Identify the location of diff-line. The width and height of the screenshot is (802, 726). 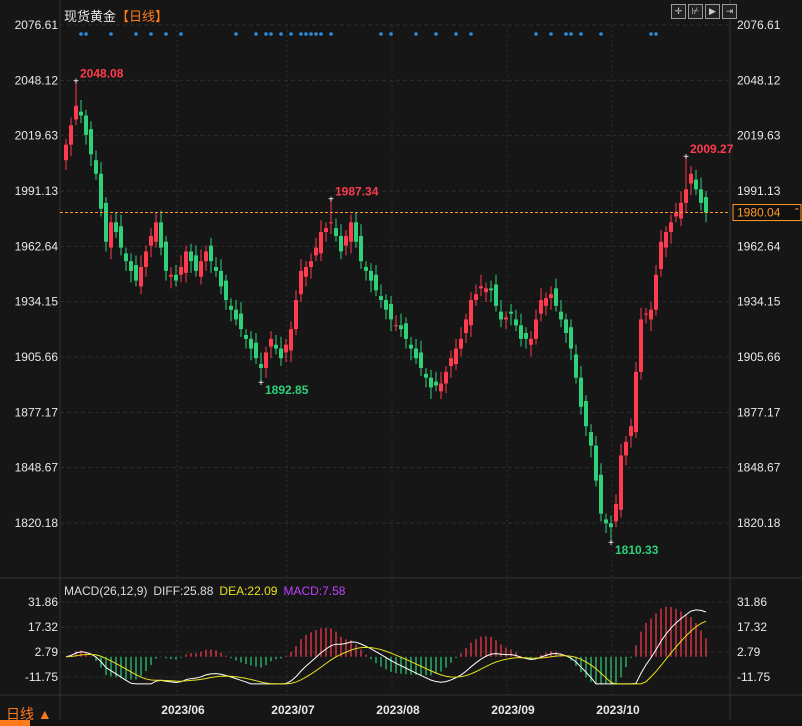
(386, 647).